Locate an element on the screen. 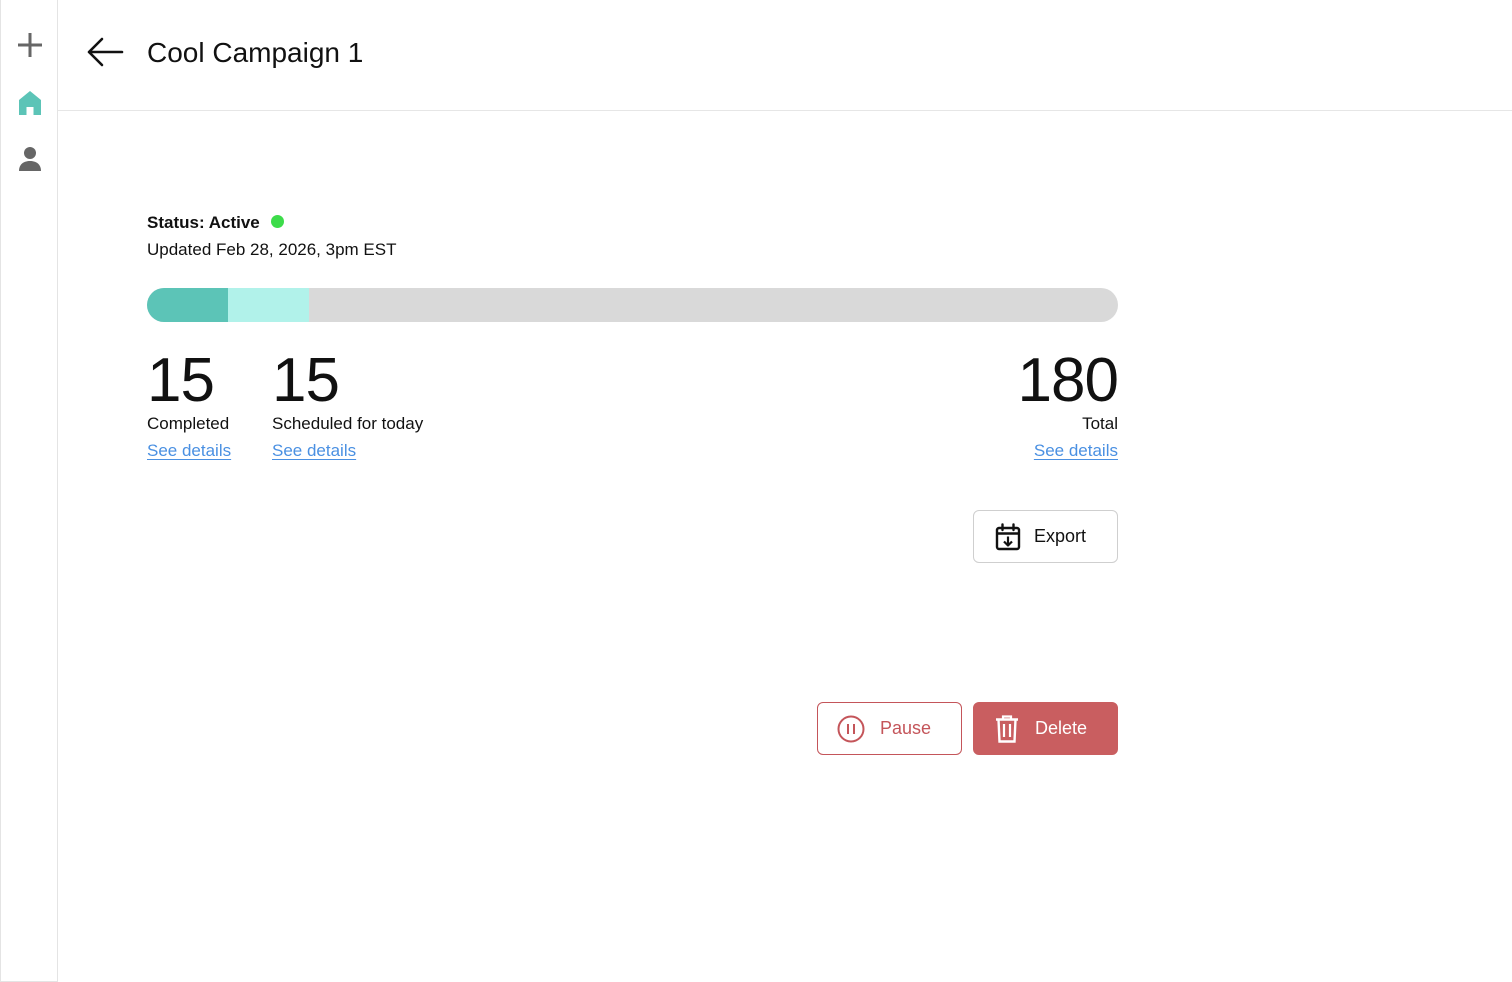  export-button: Export is located at coordinates (1045, 536).